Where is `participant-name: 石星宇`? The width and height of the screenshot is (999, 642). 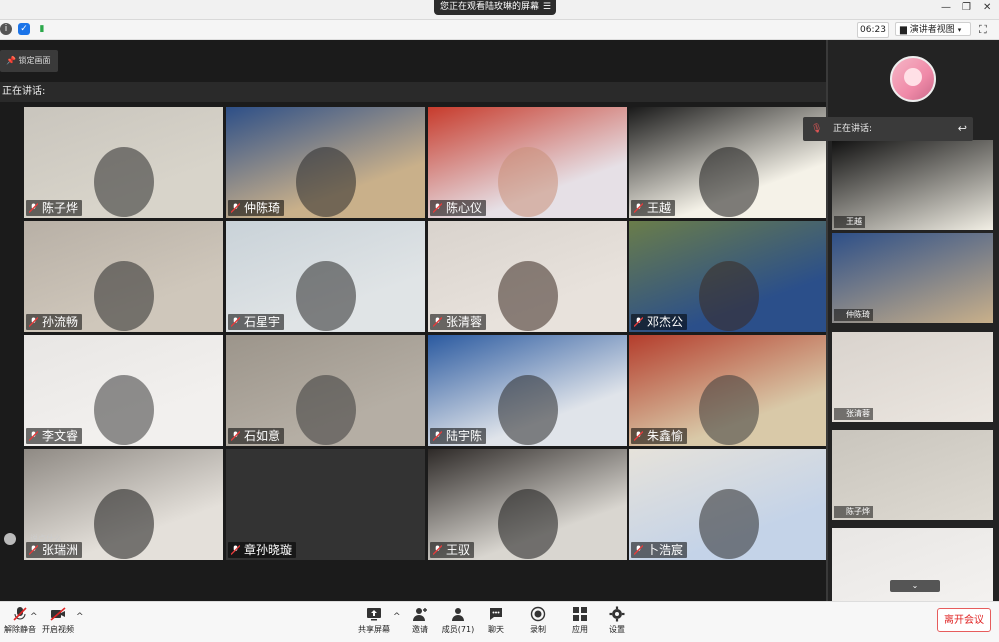 participant-name: 石星宇 is located at coordinates (256, 322).